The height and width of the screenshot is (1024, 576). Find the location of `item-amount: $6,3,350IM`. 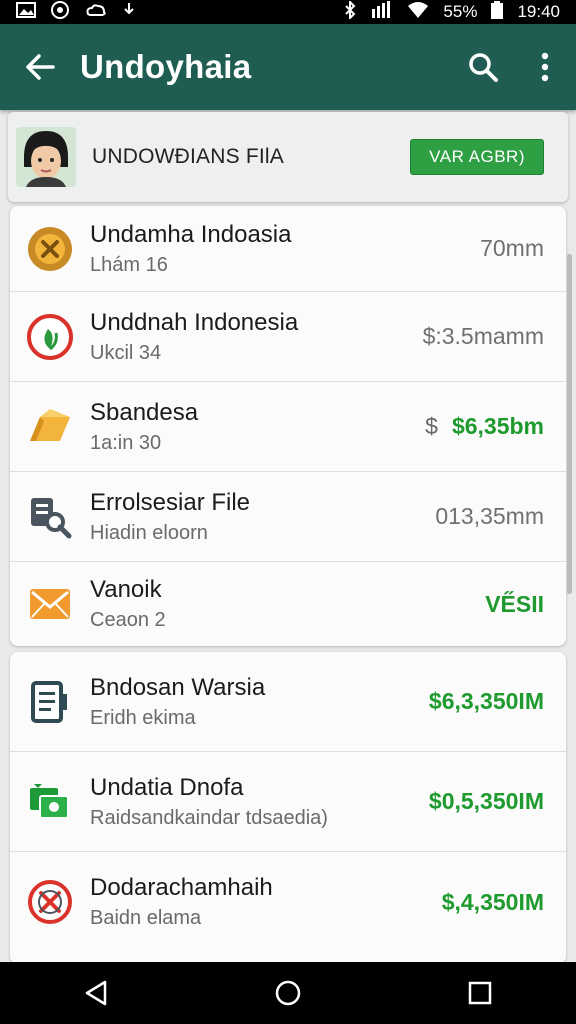

item-amount: $6,3,350IM is located at coordinates (486, 701).